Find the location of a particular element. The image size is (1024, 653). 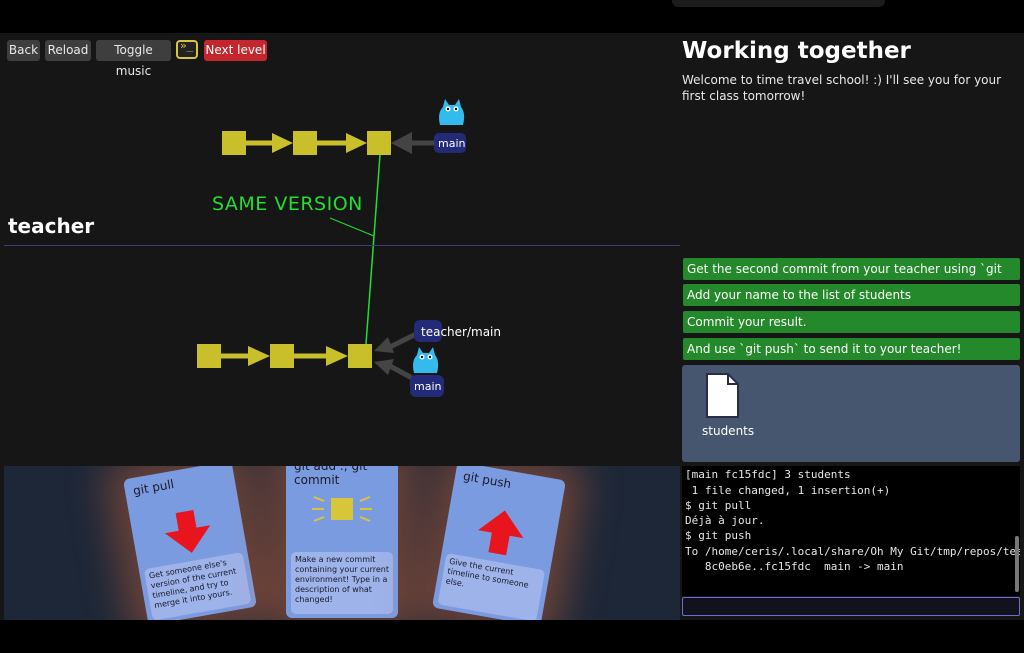

goal-item: Commit your result. is located at coordinates (851, 322).